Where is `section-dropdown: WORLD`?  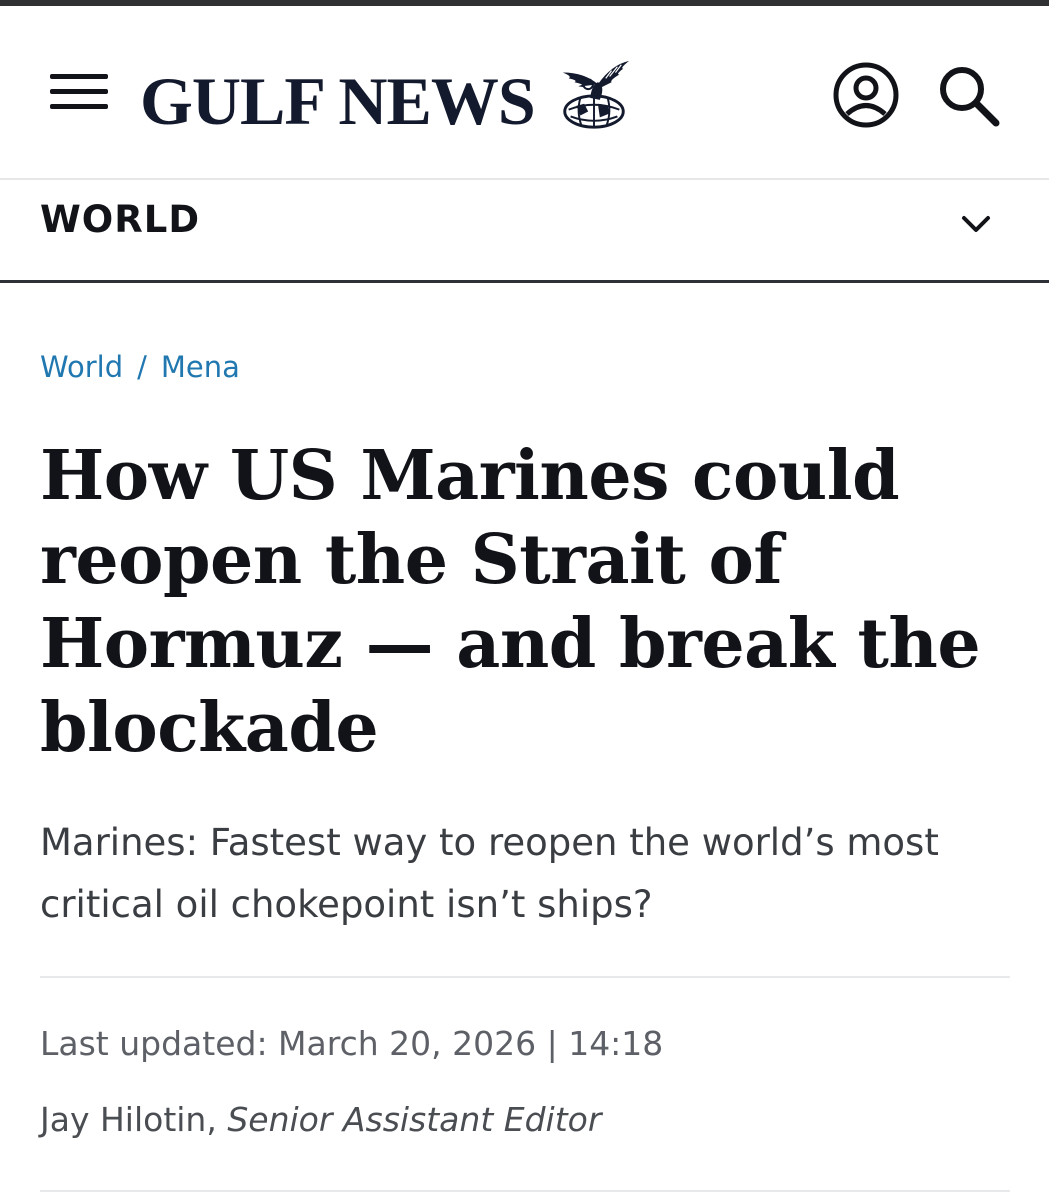
section-dropdown: WORLD is located at coordinates (524, 230).